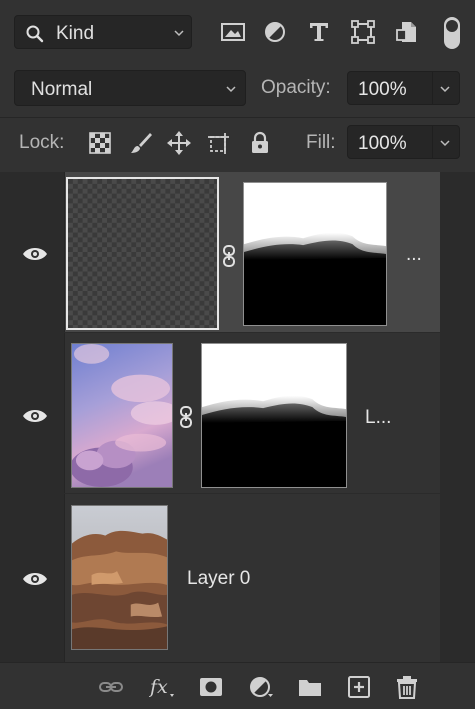 Image resolution: width=475 pixels, height=709 pixels. Describe the element at coordinates (319, 32) in the screenshot. I see `type-filter-icon` at that location.